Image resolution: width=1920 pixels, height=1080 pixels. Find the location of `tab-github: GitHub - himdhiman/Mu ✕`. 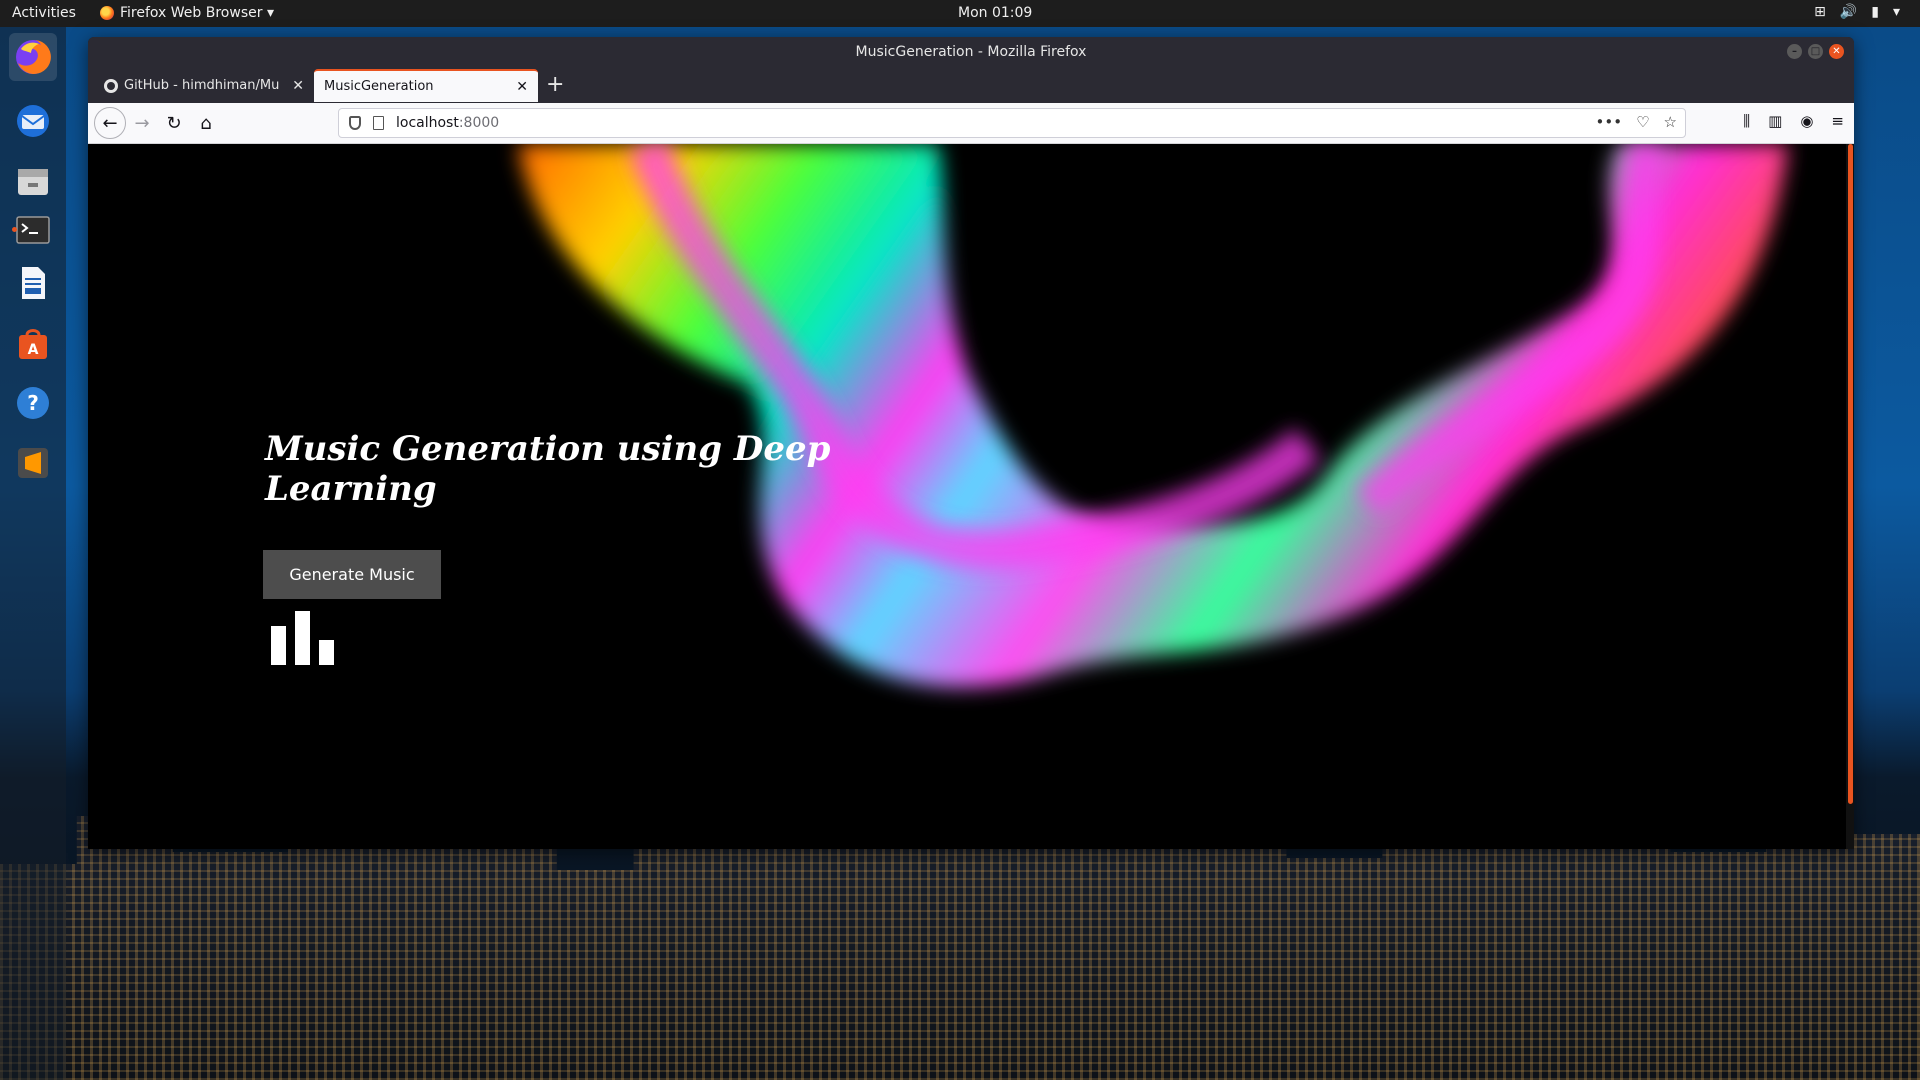

tab-github: GitHub - himdhiman/Mu ✕ is located at coordinates (204, 85).